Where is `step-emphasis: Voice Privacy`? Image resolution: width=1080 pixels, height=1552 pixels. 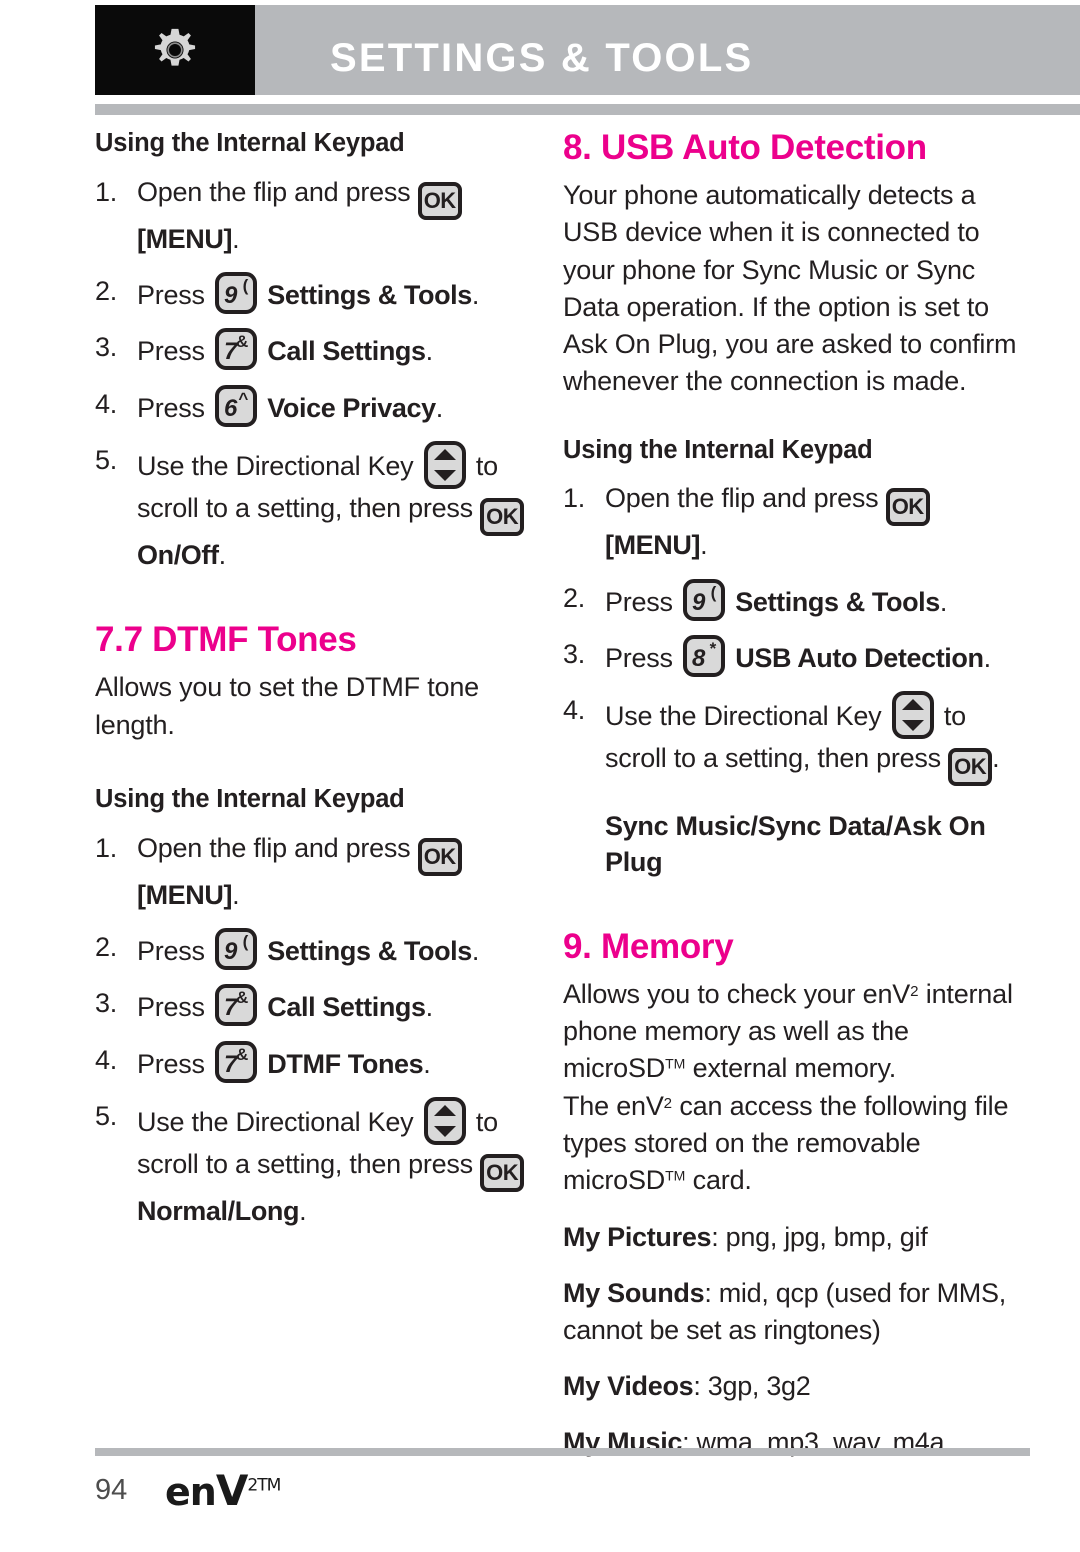 step-emphasis: Voice Privacy is located at coordinates (351, 407).